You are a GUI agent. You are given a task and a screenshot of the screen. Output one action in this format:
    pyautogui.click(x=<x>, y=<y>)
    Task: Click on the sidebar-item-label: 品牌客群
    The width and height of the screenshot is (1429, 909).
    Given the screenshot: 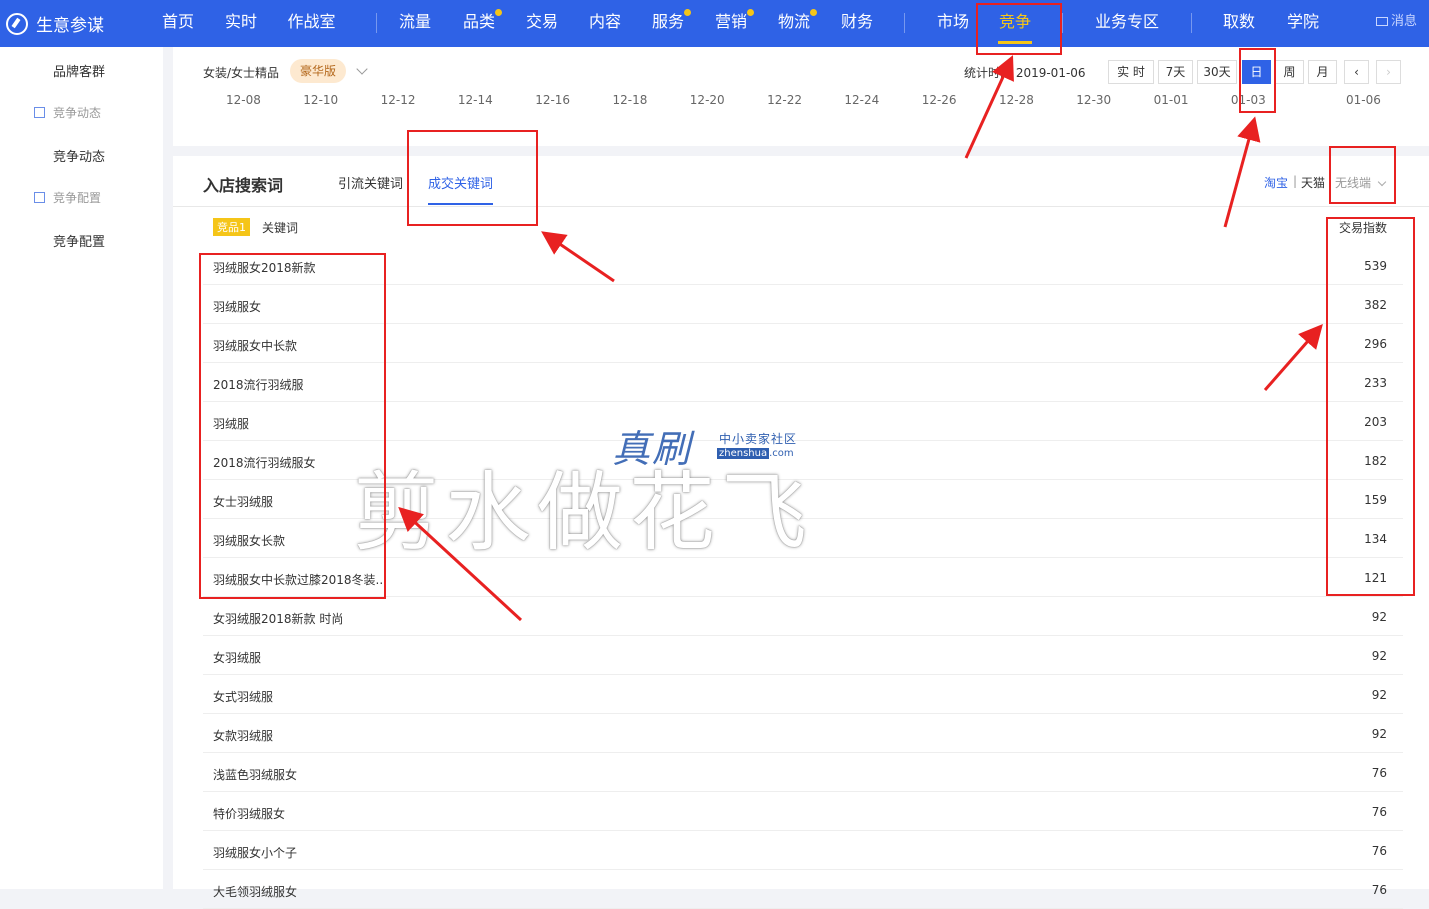 What is the action you would take?
    pyautogui.click(x=79, y=72)
    